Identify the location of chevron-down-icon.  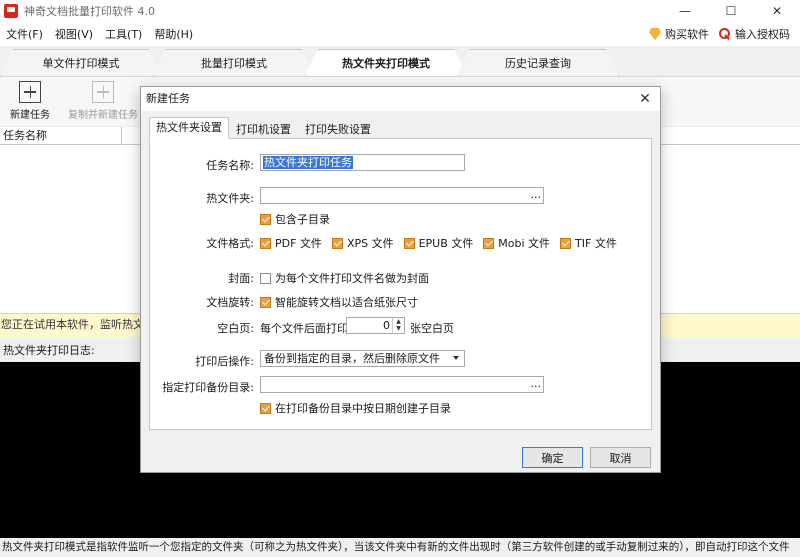
(456, 358).